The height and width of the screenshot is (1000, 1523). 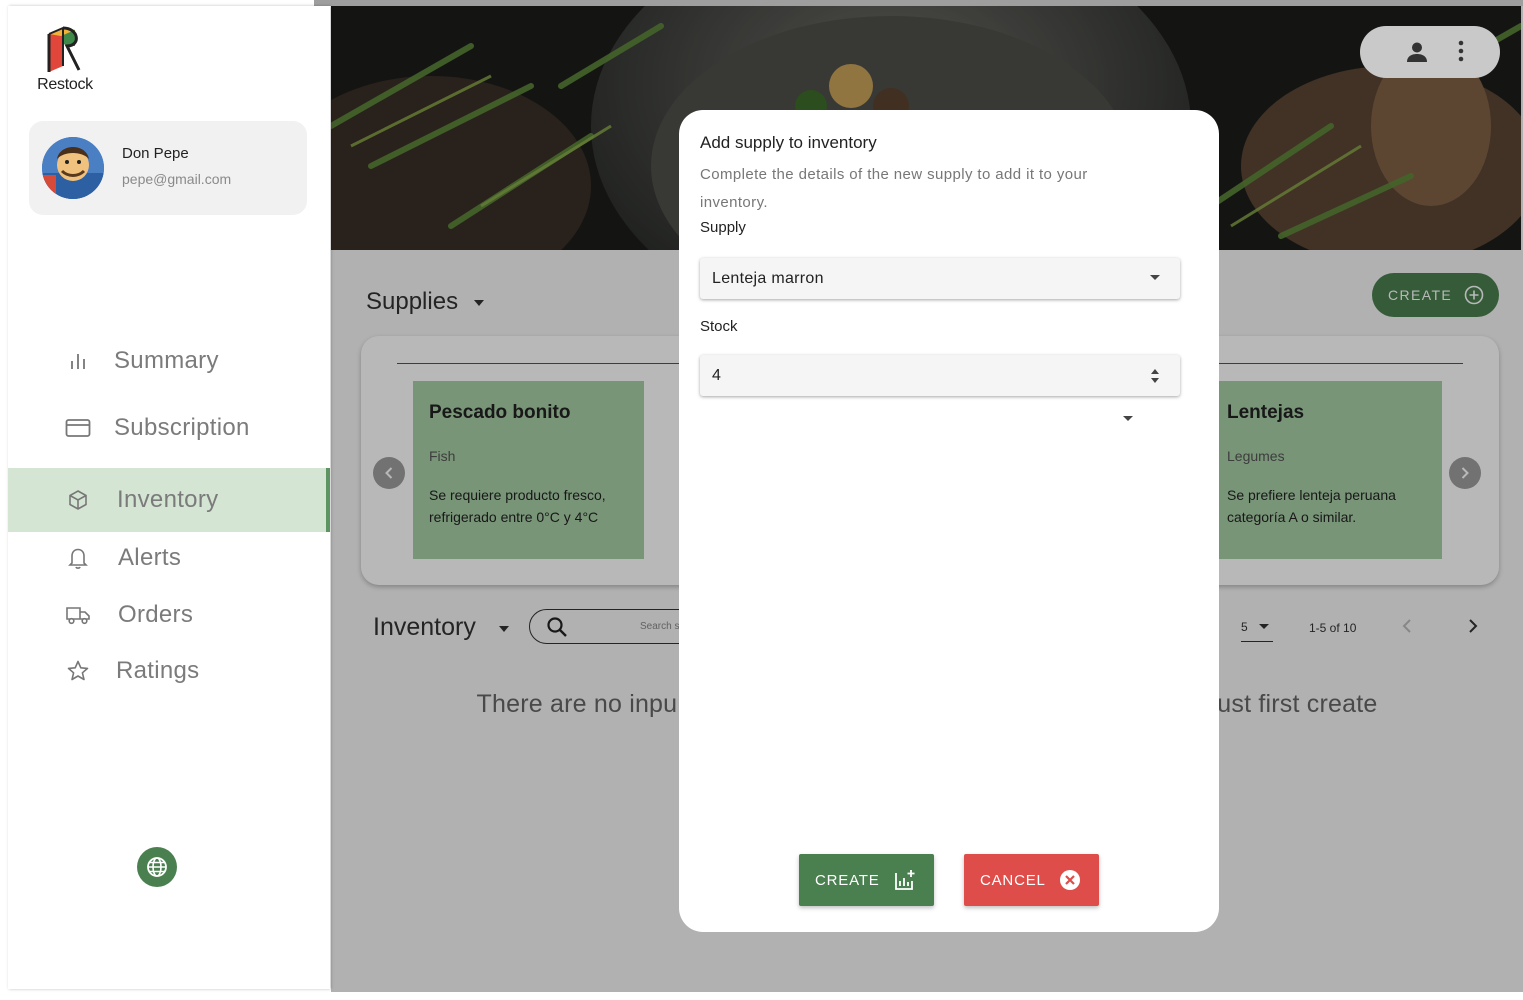 I want to click on credit-card-icon, so click(x=78, y=428).